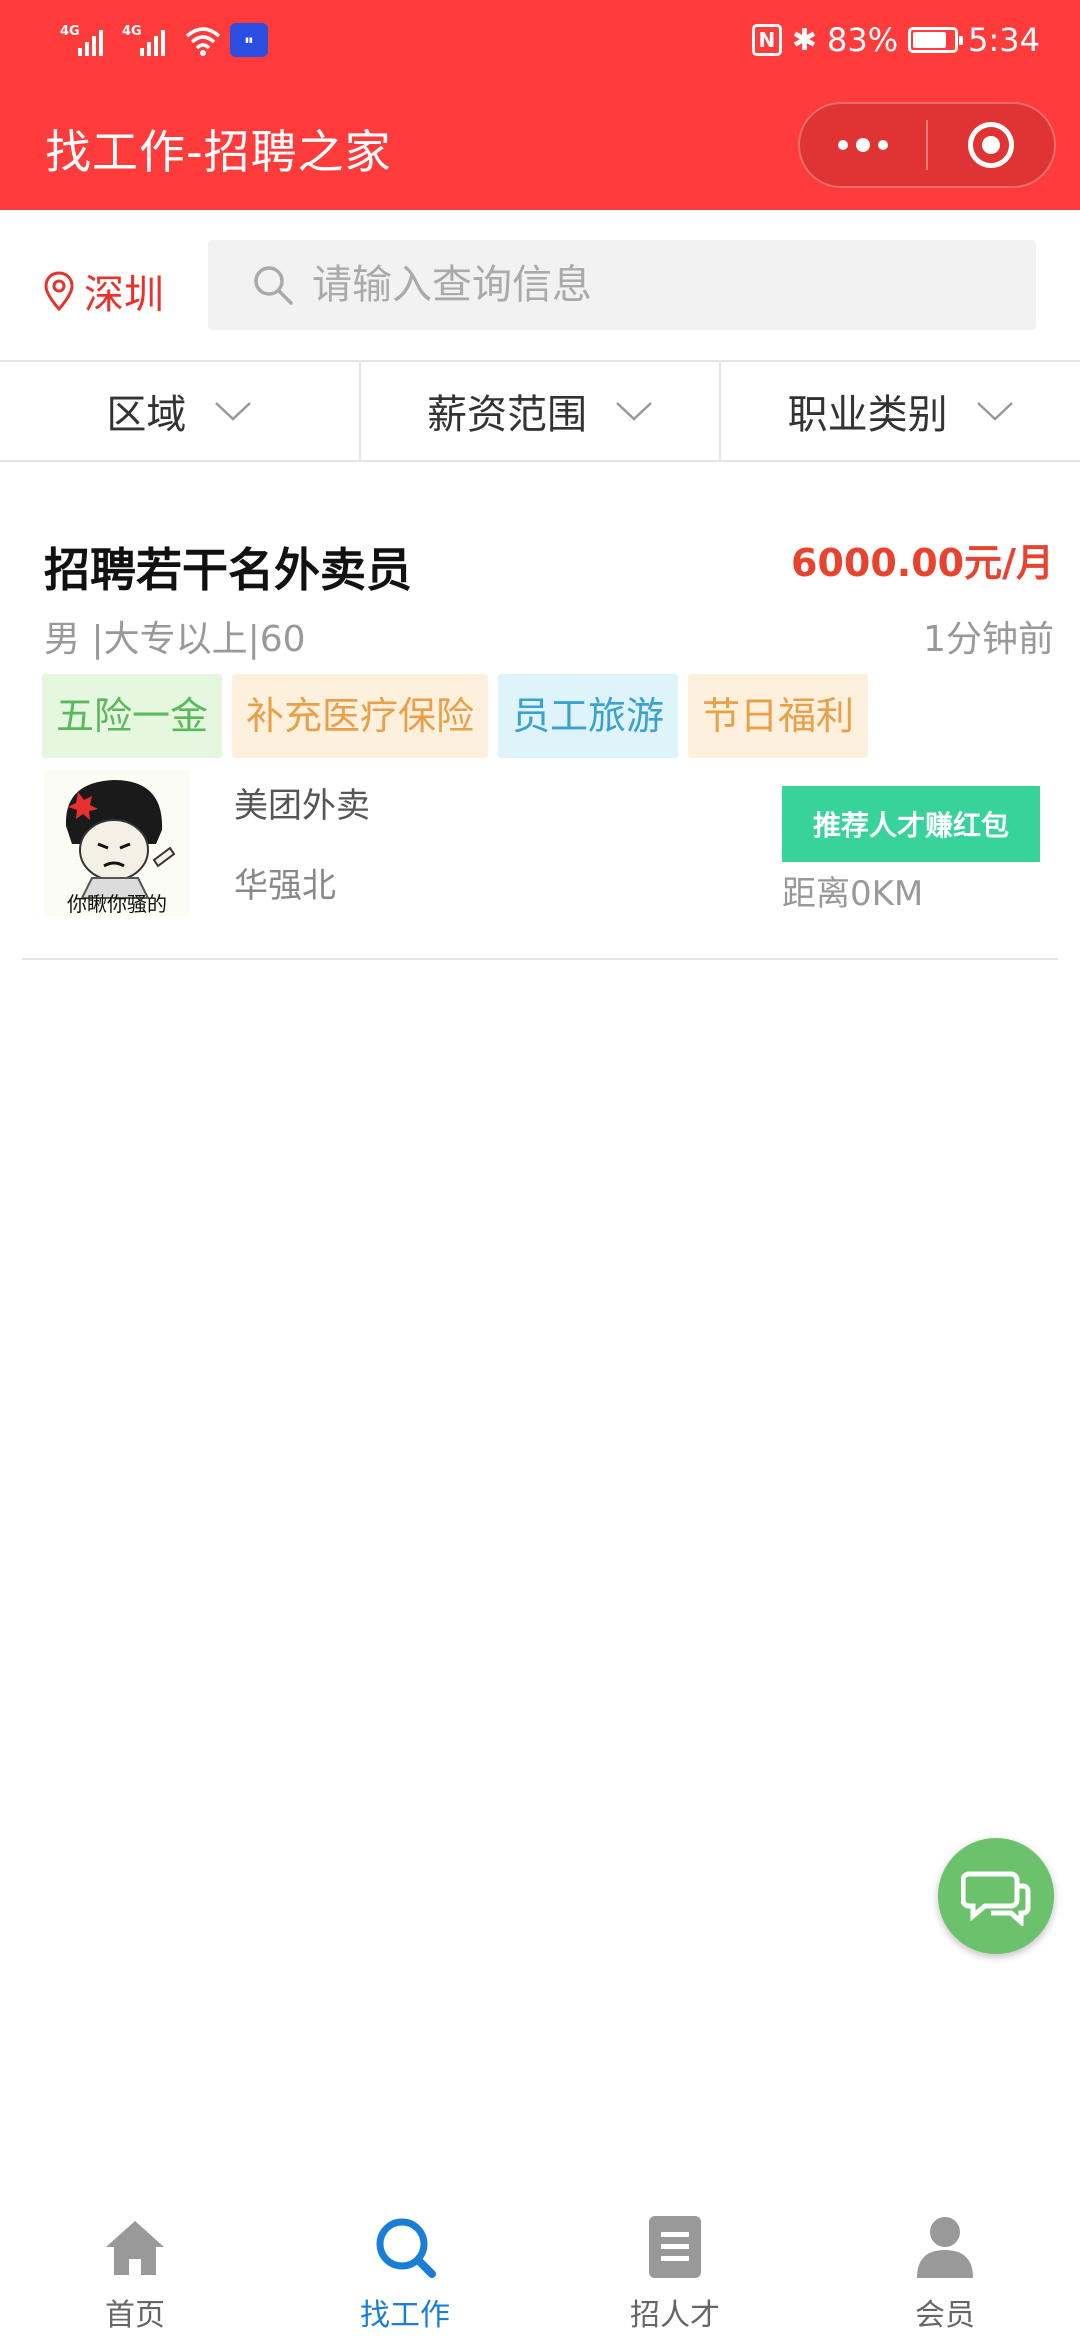 The image size is (1080, 2340). What do you see at coordinates (867, 415) in the screenshot?
I see `filter-label: 职业类别` at bounding box center [867, 415].